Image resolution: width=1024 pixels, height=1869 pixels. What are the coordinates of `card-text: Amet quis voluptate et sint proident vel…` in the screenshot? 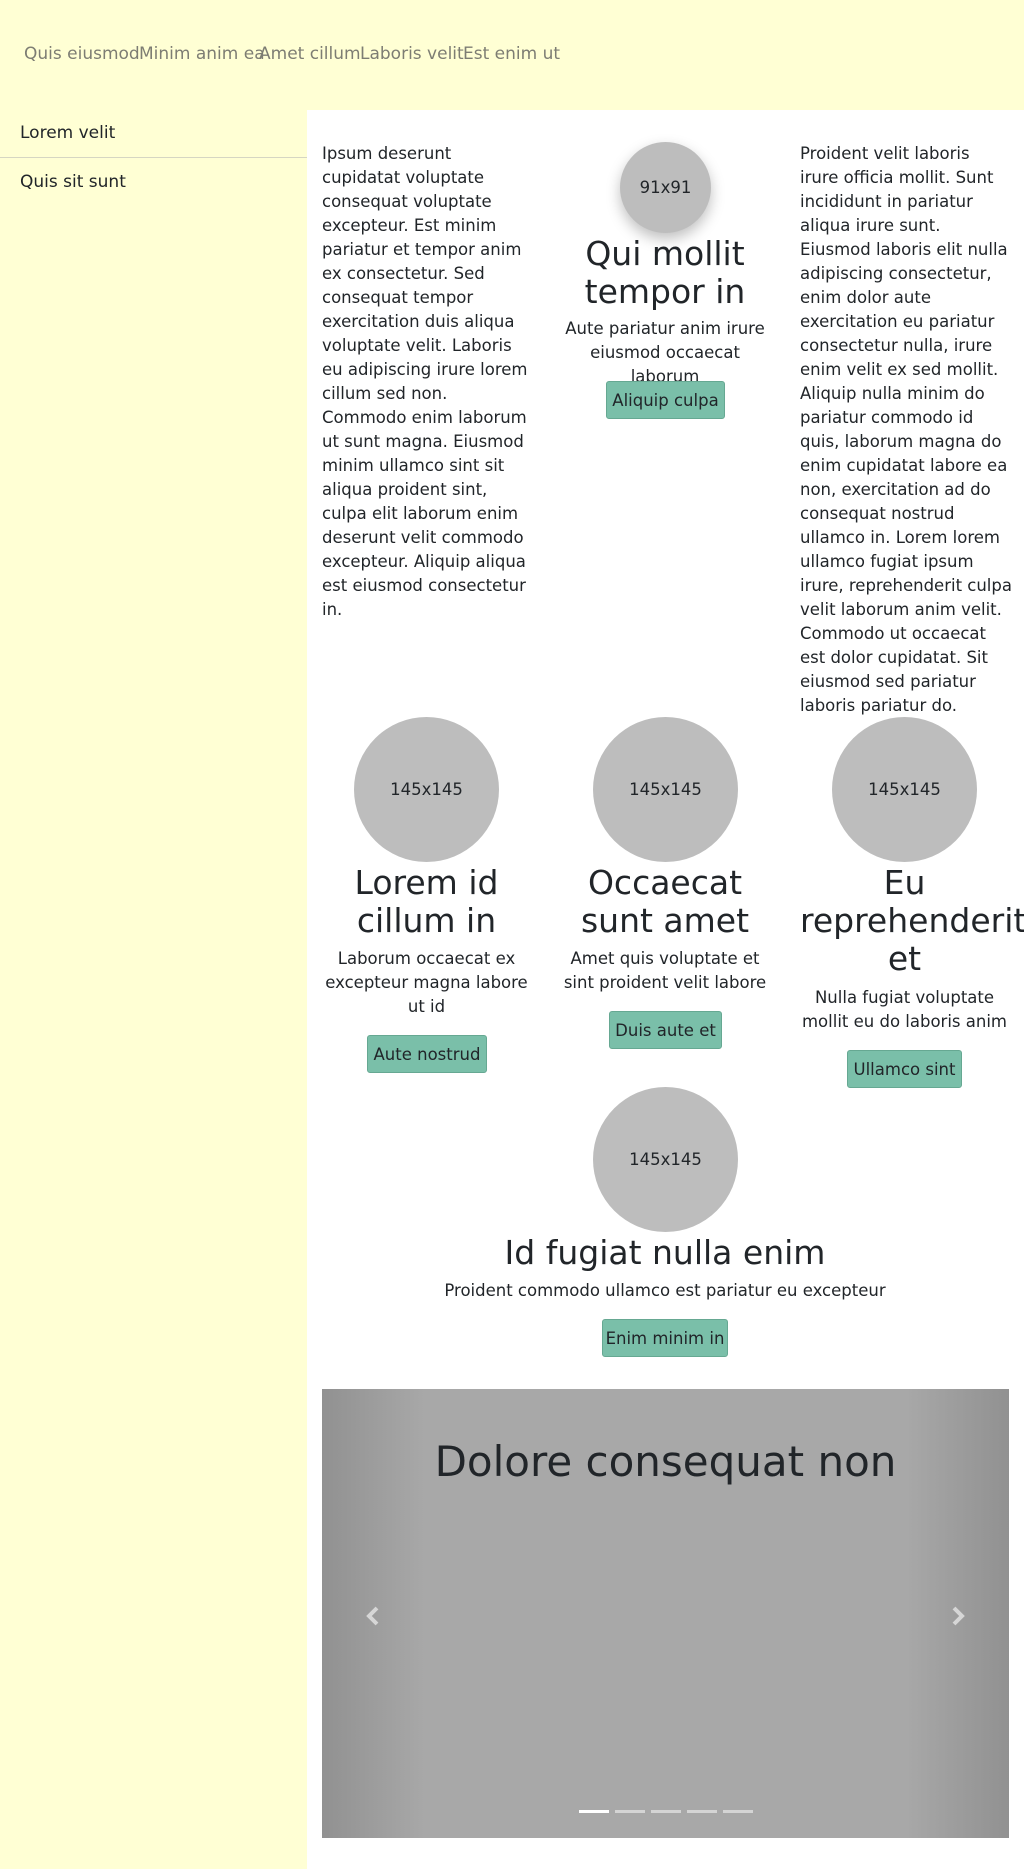 It's located at (665, 970).